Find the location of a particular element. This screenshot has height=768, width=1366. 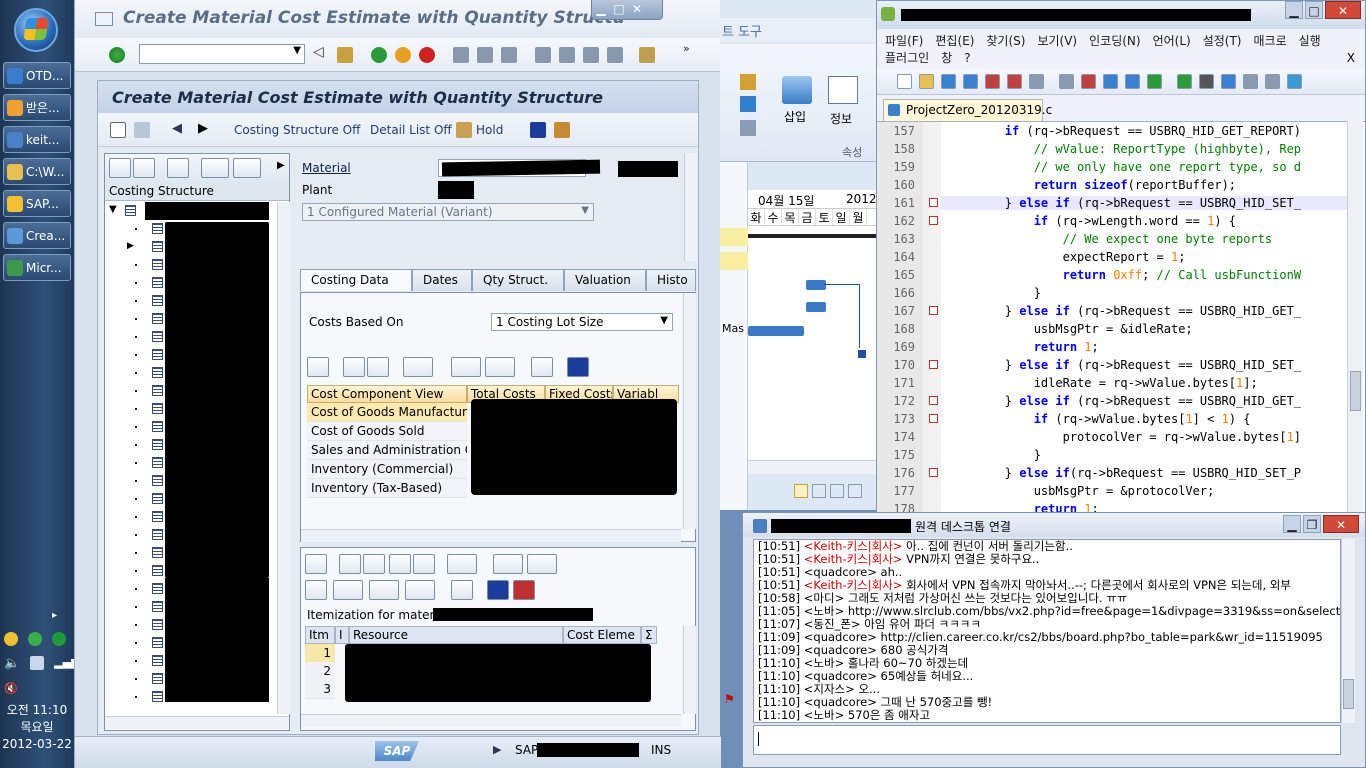

grid-find-icon is located at coordinates (354, 367).